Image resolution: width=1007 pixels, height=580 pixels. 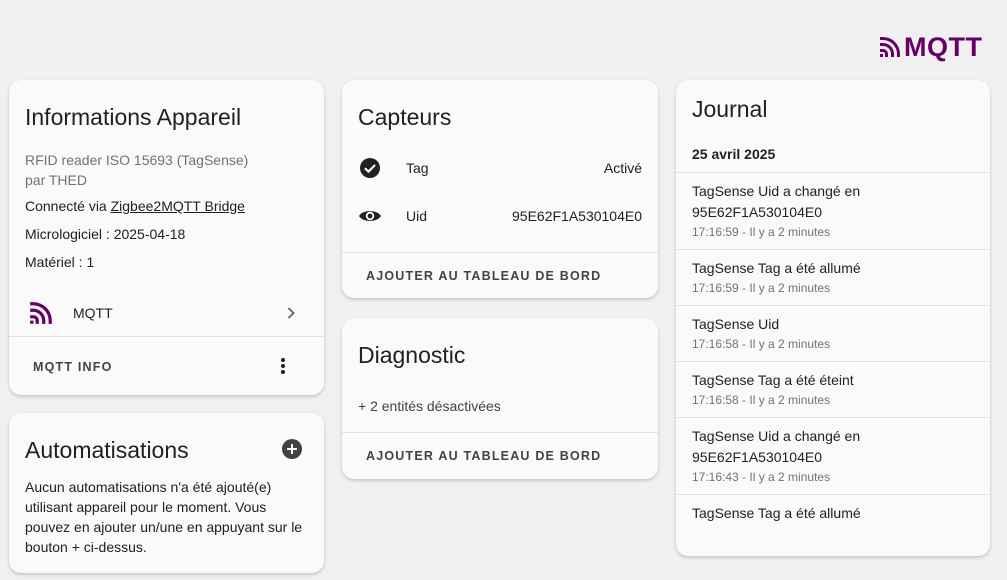 What do you see at coordinates (761, 477) in the screenshot?
I see `logbook-time: 17:16:43 - Il y a 2 minutes` at bounding box center [761, 477].